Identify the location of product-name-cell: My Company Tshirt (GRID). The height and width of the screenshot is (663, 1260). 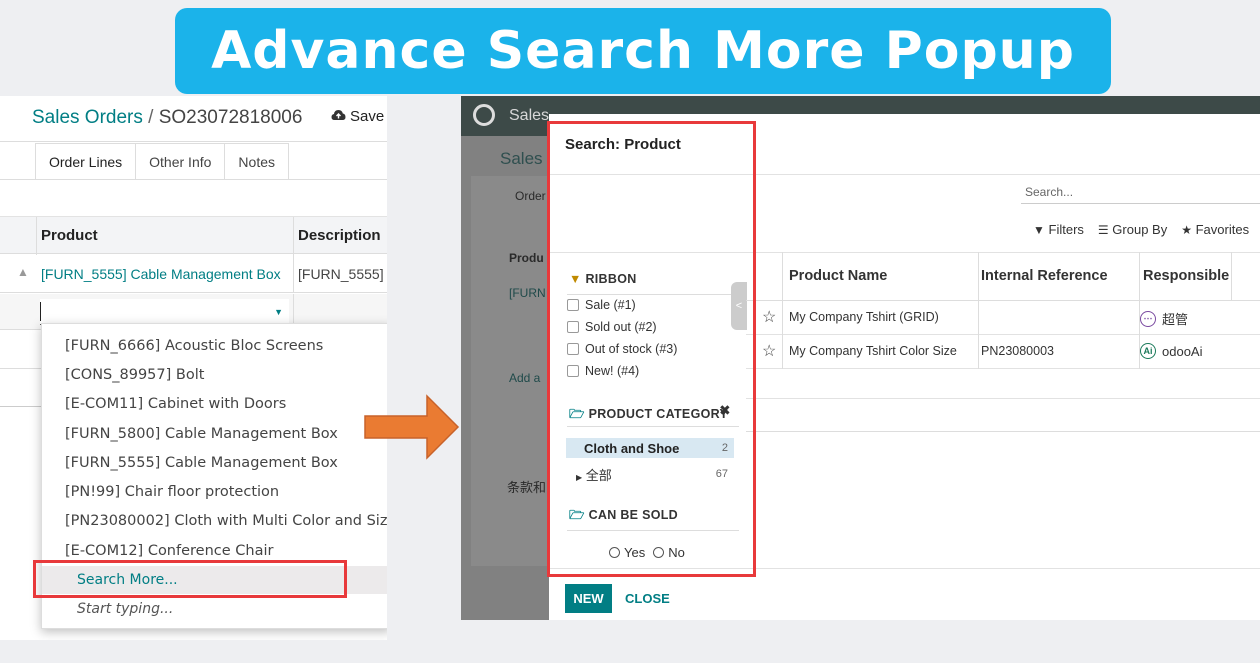
(864, 317).